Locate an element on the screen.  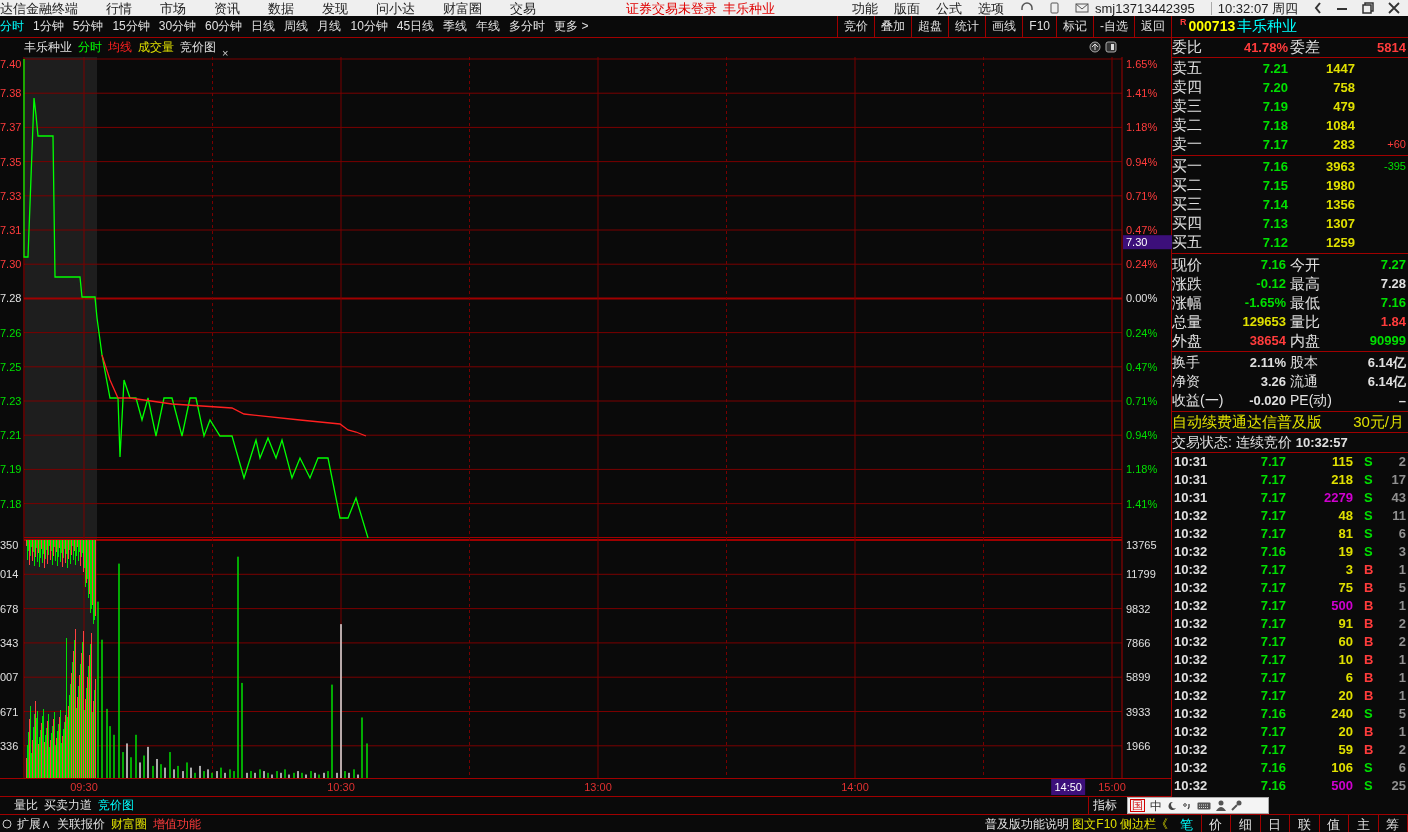
toolbar-button: 超盘 is located at coordinates (930, 26).